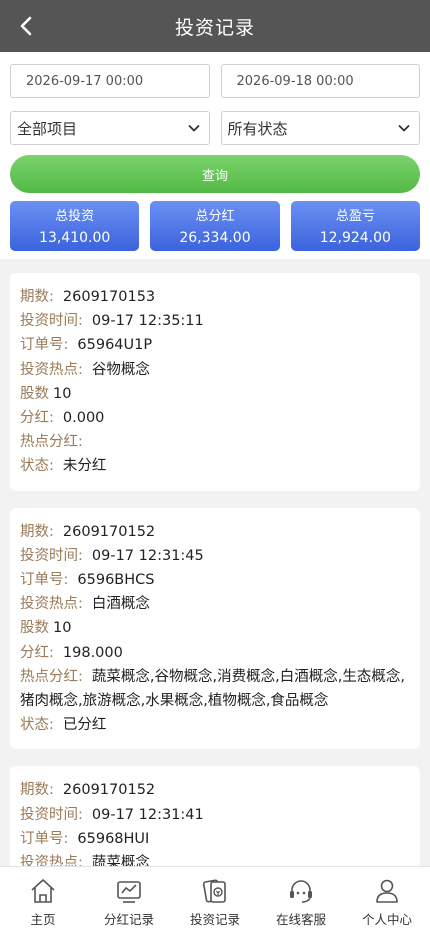 This screenshot has height=932, width=430. I want to click on tab-home: 主页, so click(43, 899).